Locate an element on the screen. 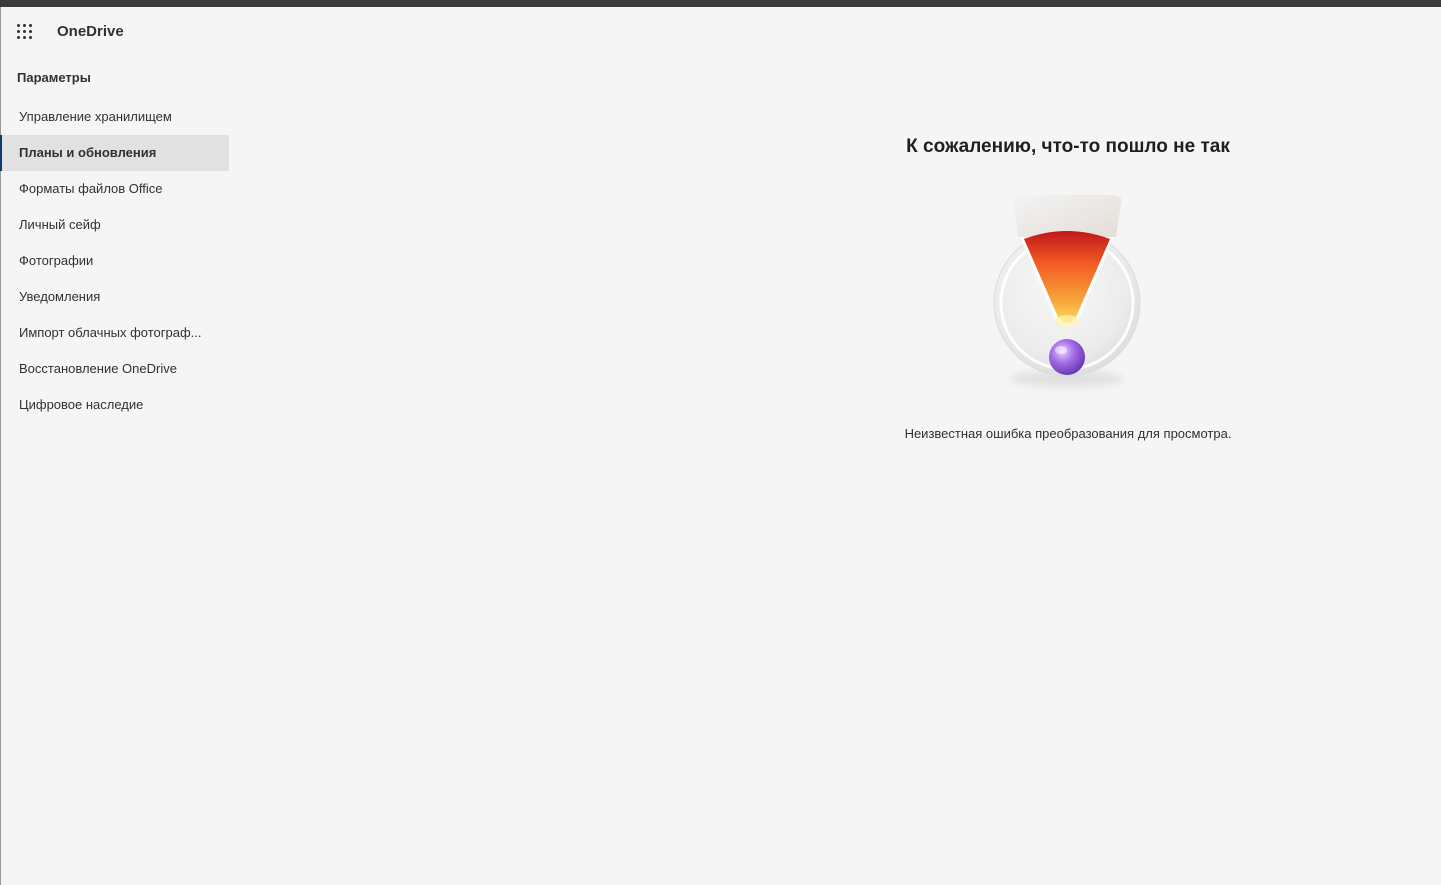 The width and height of the screenshot is (1441, 885). nav-item-plans: Планы и обновления is located at coordinates (114, 153).